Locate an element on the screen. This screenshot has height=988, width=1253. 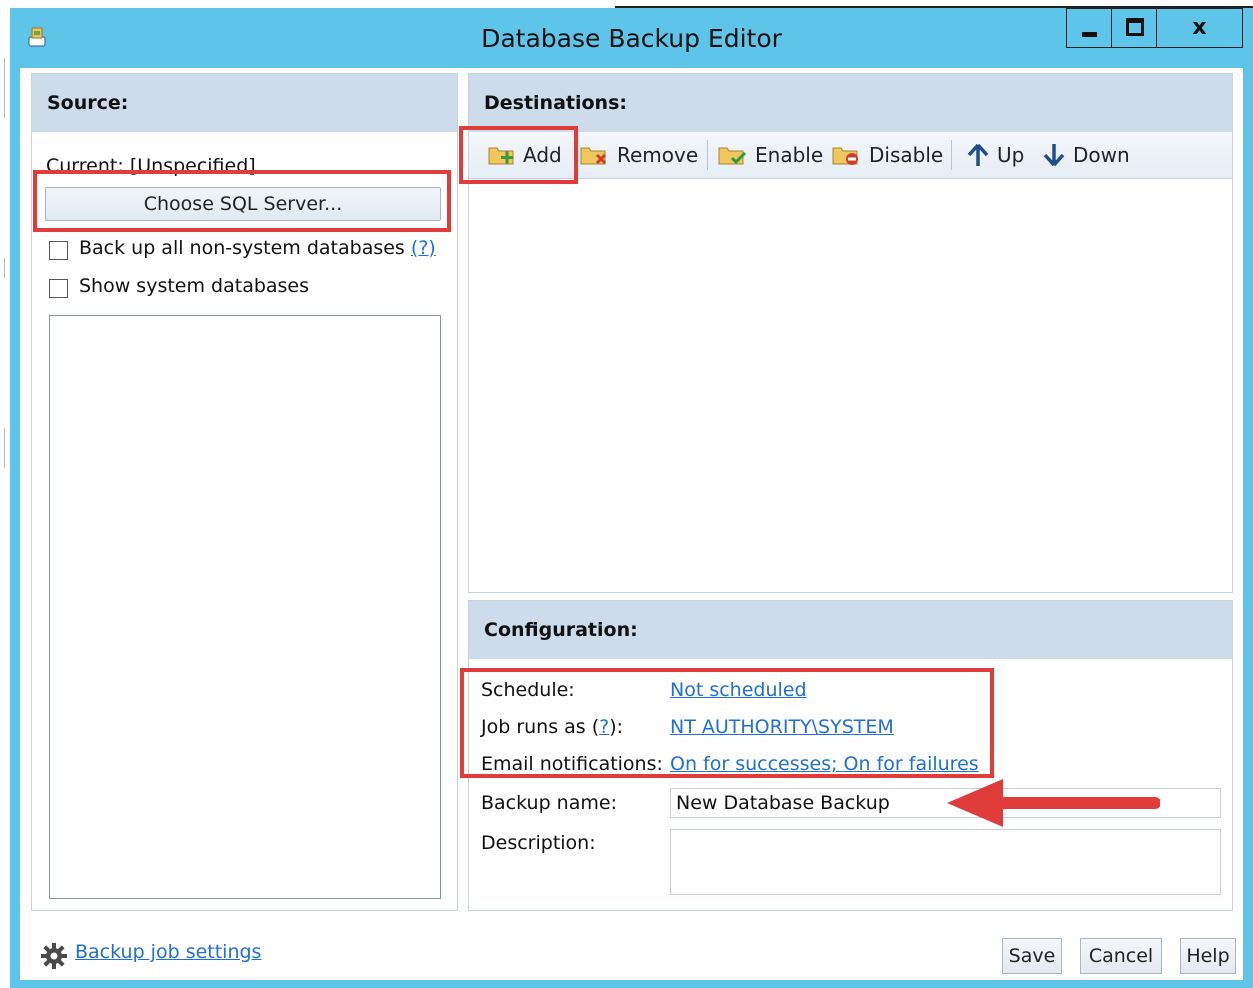
remove-destination-button: Remove is located at coordinates (638, 155).